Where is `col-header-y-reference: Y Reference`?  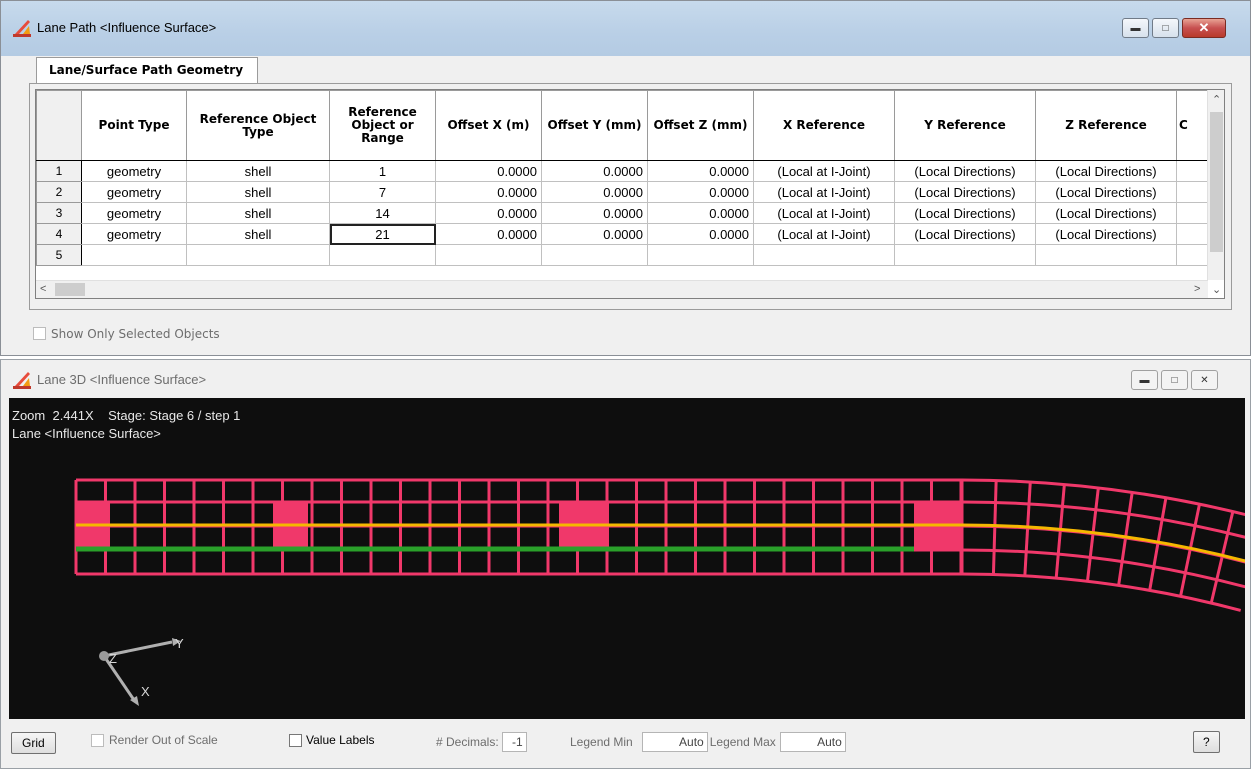 col-header-y-reference: Y Reference is located at coordinates (965, 125).